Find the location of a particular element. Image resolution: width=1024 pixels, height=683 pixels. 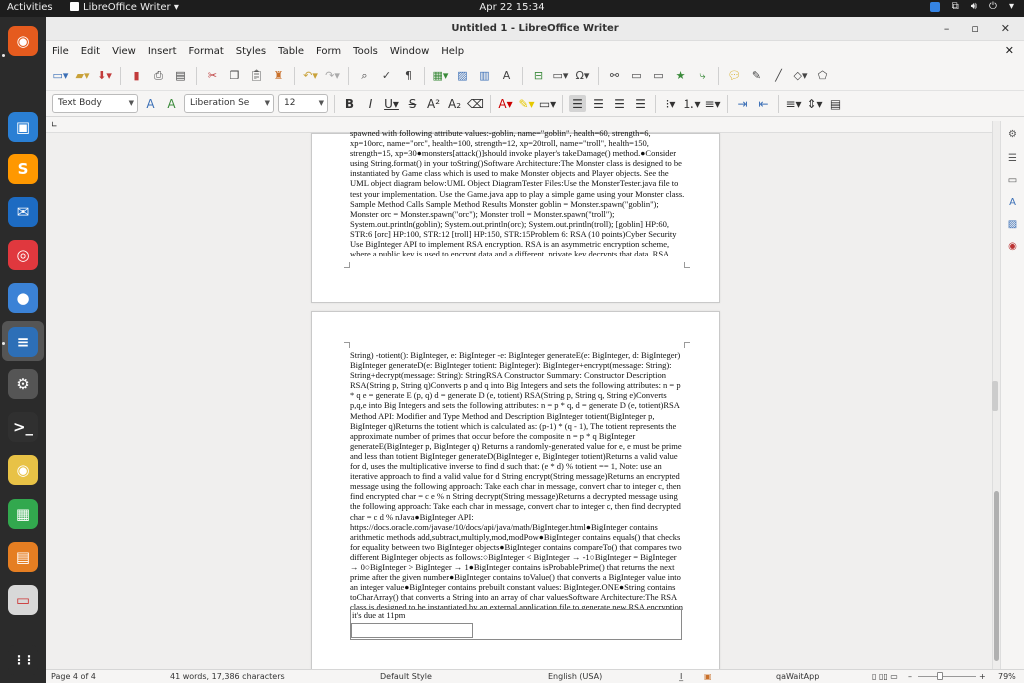

insert-field-icon: ▭▾ is located at coordinates (560, 75).